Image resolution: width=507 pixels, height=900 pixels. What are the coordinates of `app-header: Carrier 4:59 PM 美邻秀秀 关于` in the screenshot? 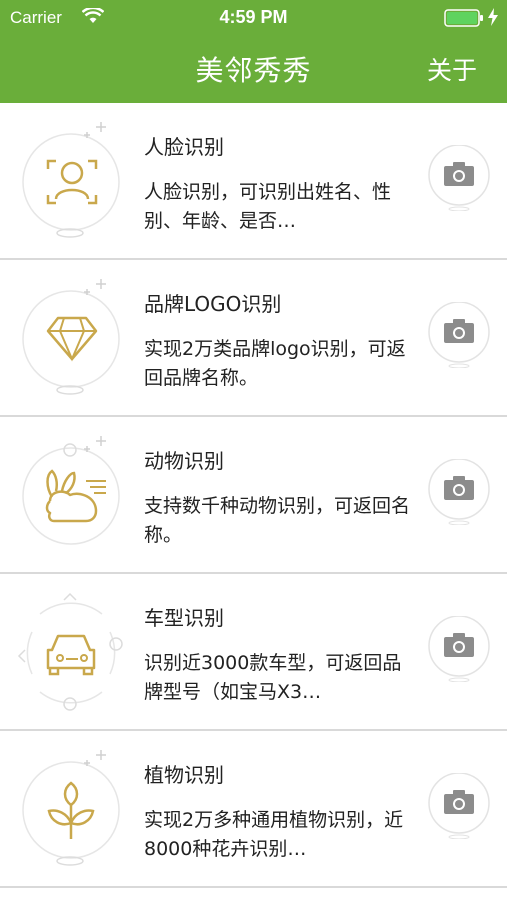 It's located at (253, 51).